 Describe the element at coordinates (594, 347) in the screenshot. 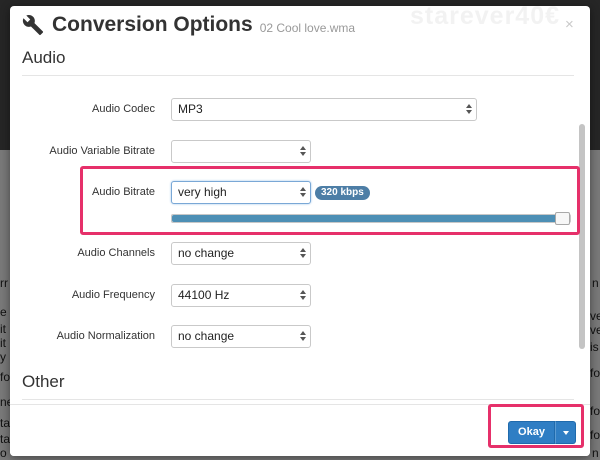

I see `background-text: is` at that location.